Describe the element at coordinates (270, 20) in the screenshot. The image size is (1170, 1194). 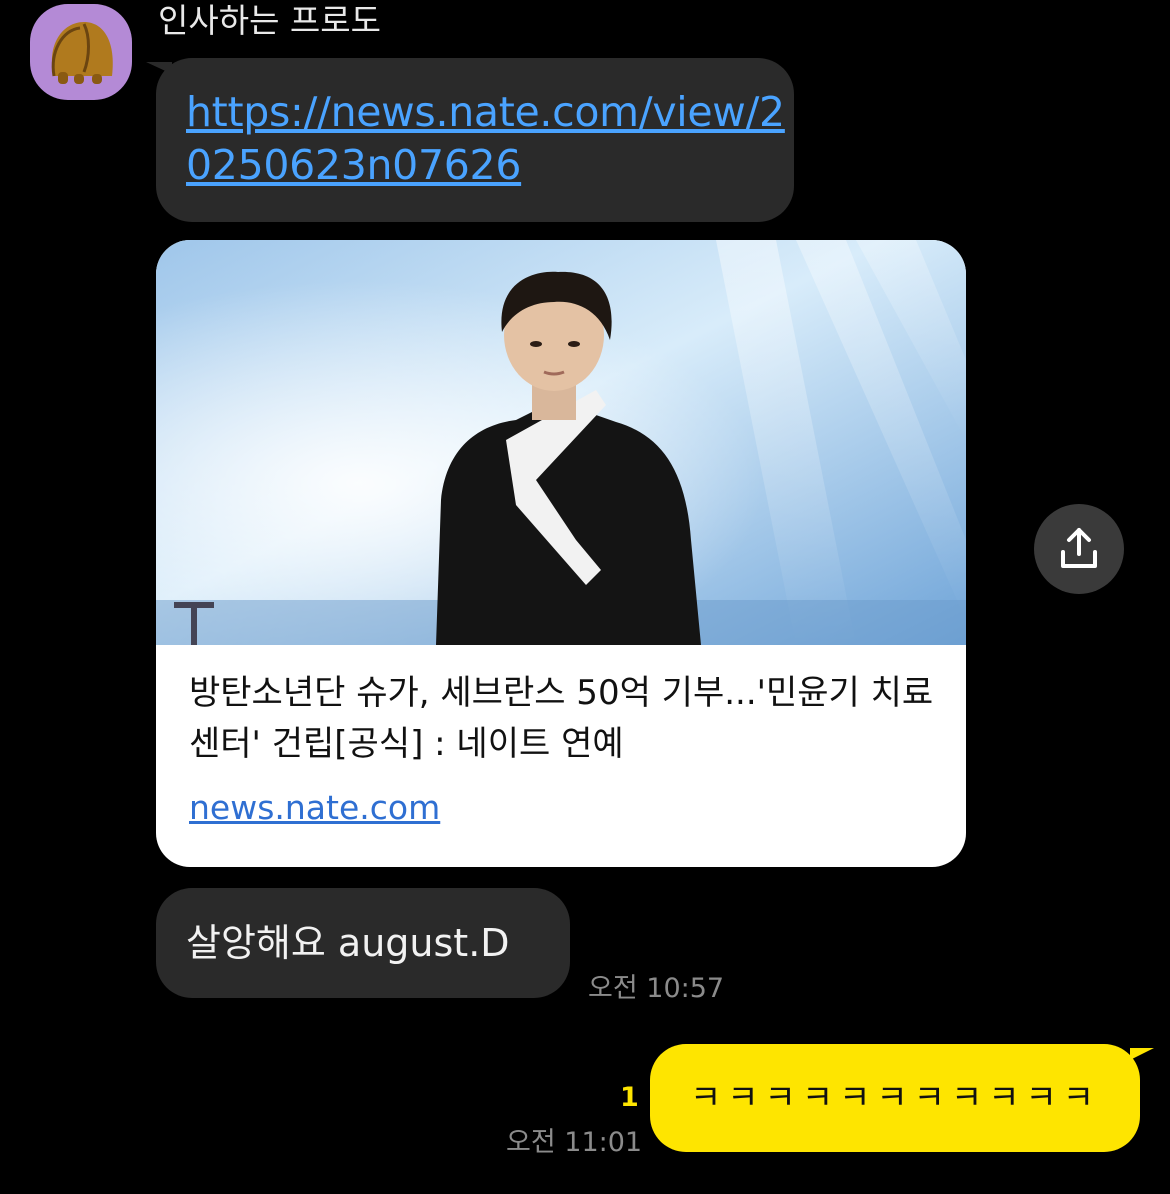
I see `sender-name: 인사하는 프로도` at that location.